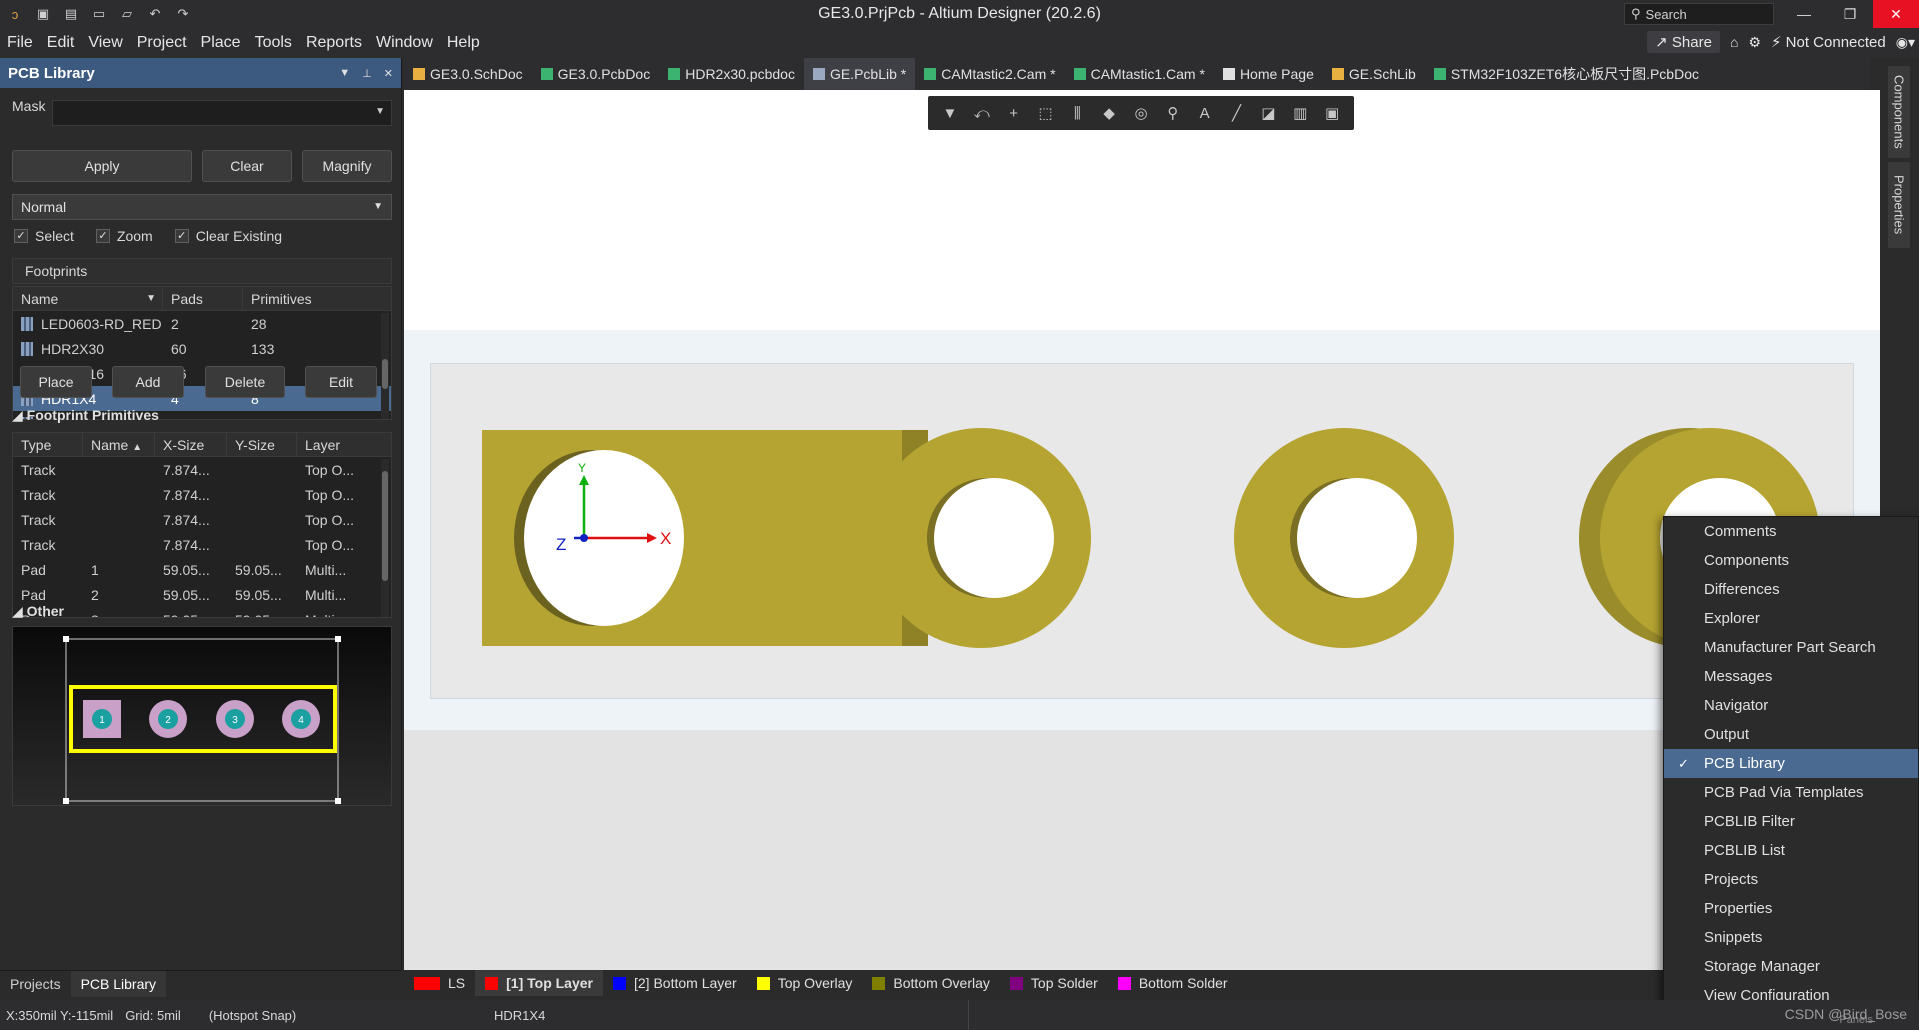 The width and height of the screenshot is (1919, 1030). I want to click on menu-window: Window, so click(404, 43).